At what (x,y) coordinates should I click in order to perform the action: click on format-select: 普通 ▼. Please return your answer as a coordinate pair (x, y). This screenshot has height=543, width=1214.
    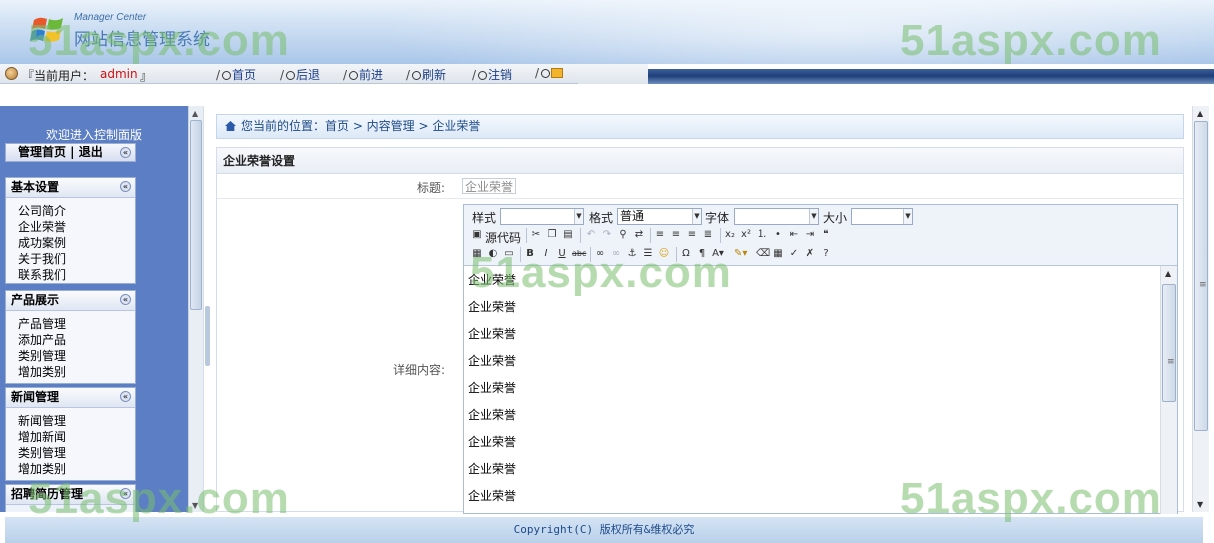
    Looking at the image, I should click on (659, 216).